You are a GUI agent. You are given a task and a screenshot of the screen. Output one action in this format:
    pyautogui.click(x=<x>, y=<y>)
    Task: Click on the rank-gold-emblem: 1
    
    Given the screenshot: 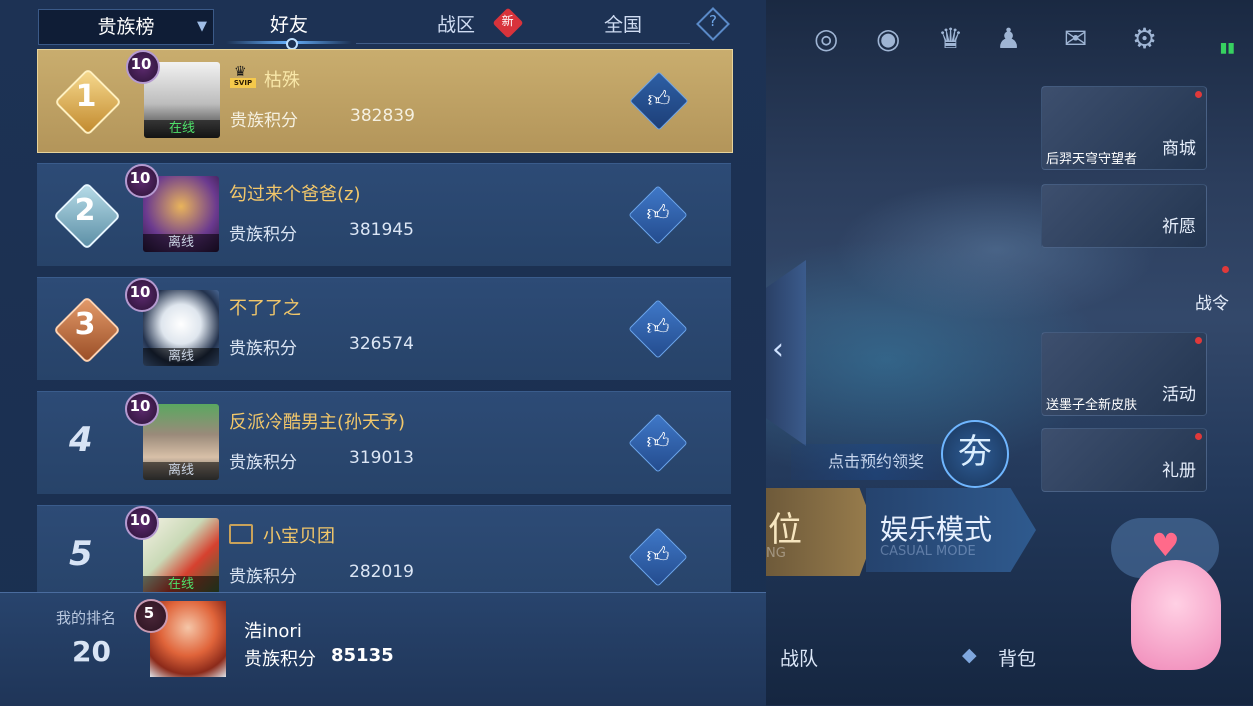 What is the action you would take?
    pyautogui.click(x=88, y=102)
    